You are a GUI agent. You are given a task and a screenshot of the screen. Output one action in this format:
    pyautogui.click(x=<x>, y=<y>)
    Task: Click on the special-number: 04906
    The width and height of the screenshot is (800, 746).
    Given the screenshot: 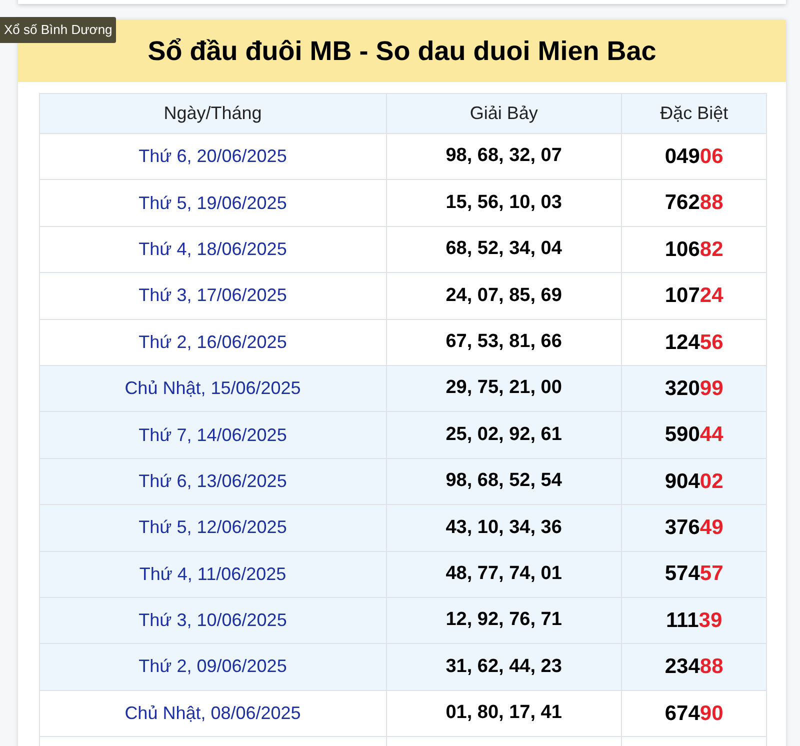 What is the action you would take?
    pyautogui.click(x=694, y=157)
    